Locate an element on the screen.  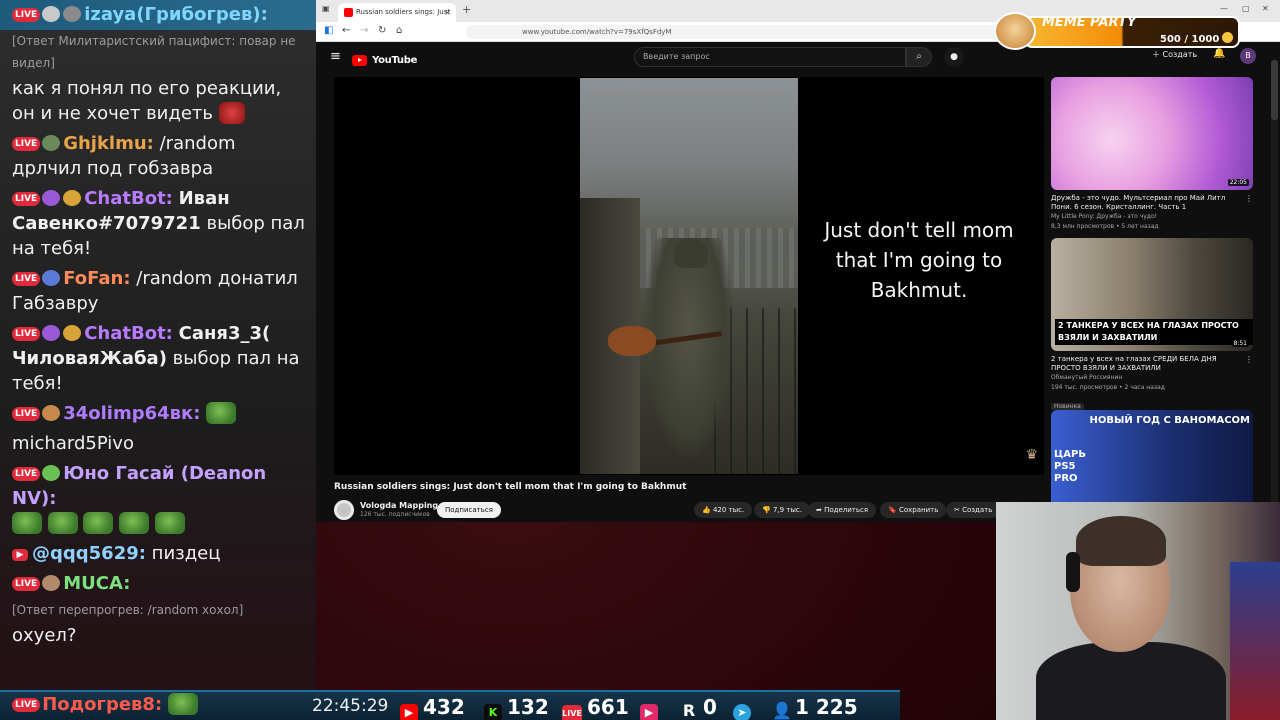
live-count: 661 is located at coordinates (608, 707).